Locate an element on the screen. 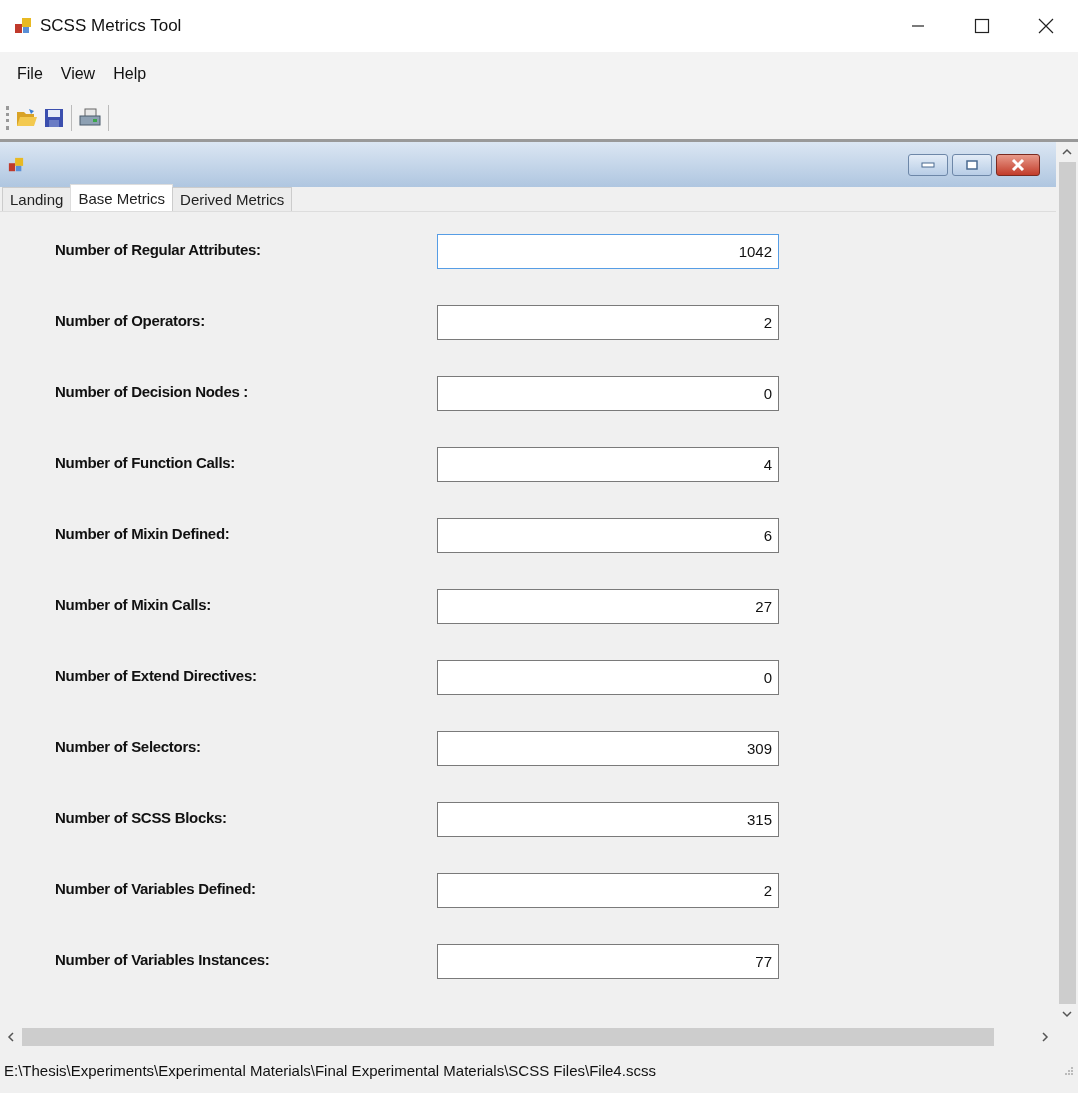 Image resolution: width=1078 pixels, height=1099 pixels. file-path: E:\Thesis\Experiments\Experimental Materials\Final Experimental Materials\SCSS Files\File4.scss is located at coordinates (330, 1070).